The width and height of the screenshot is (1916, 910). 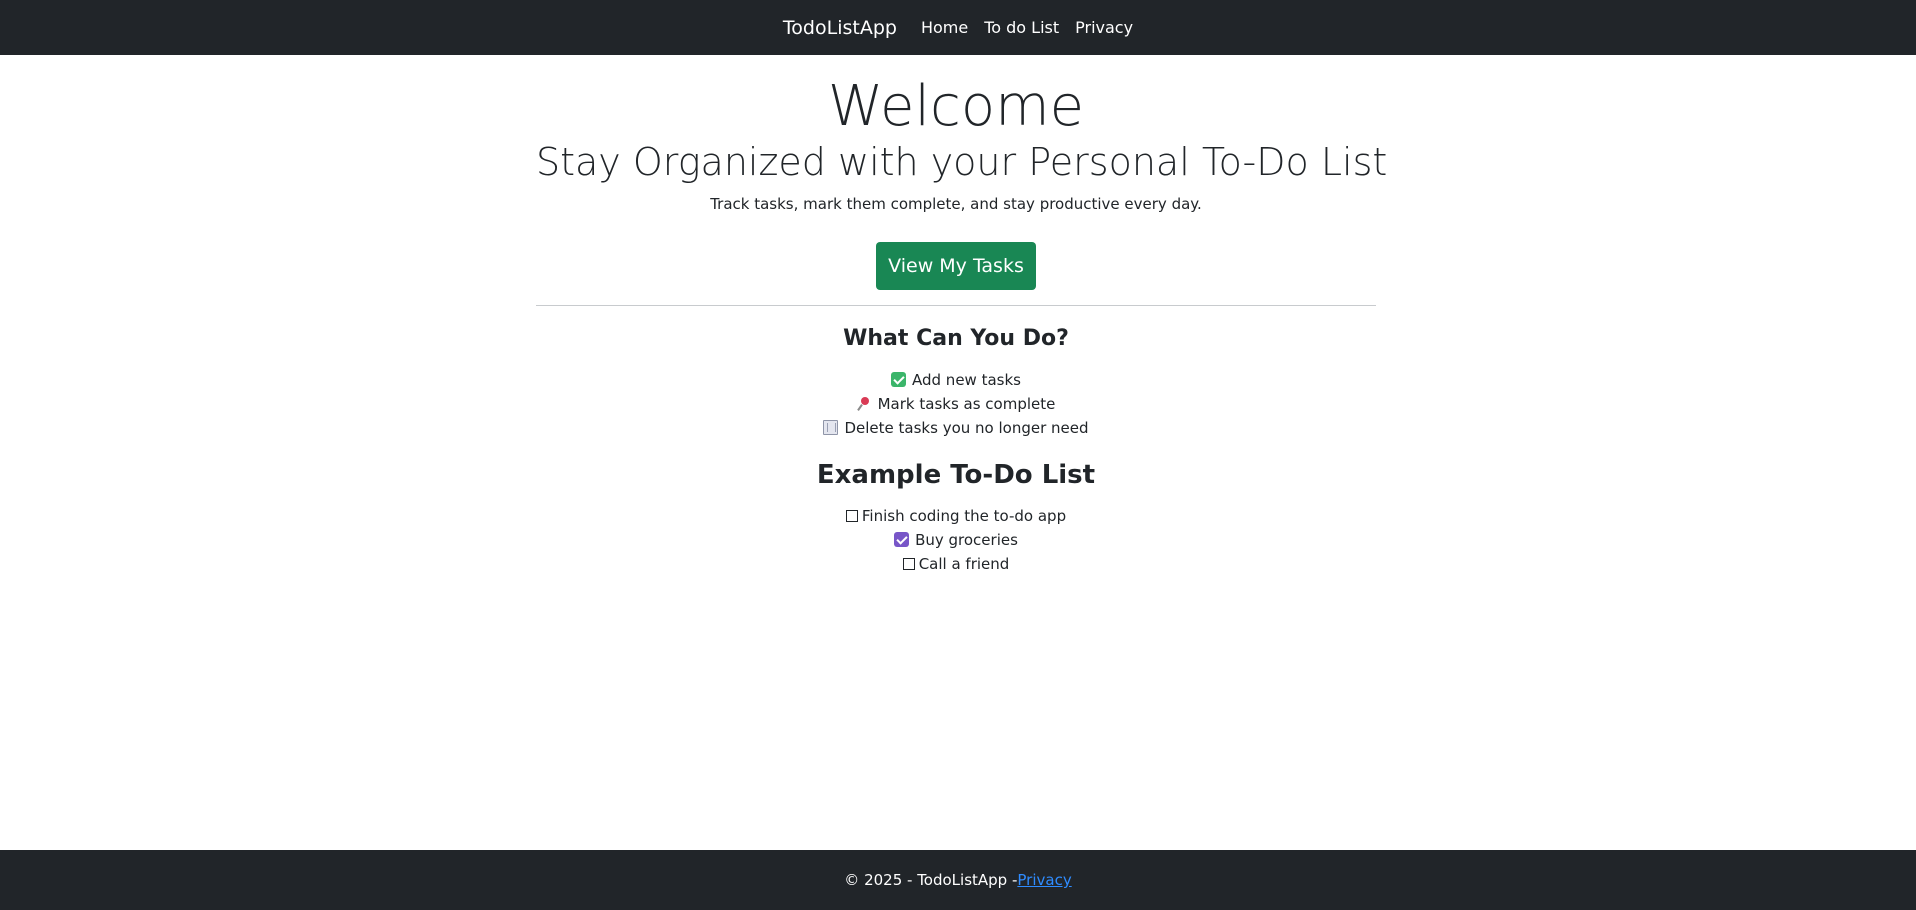 I want to click on section-divider, so click(x=956, y=305).